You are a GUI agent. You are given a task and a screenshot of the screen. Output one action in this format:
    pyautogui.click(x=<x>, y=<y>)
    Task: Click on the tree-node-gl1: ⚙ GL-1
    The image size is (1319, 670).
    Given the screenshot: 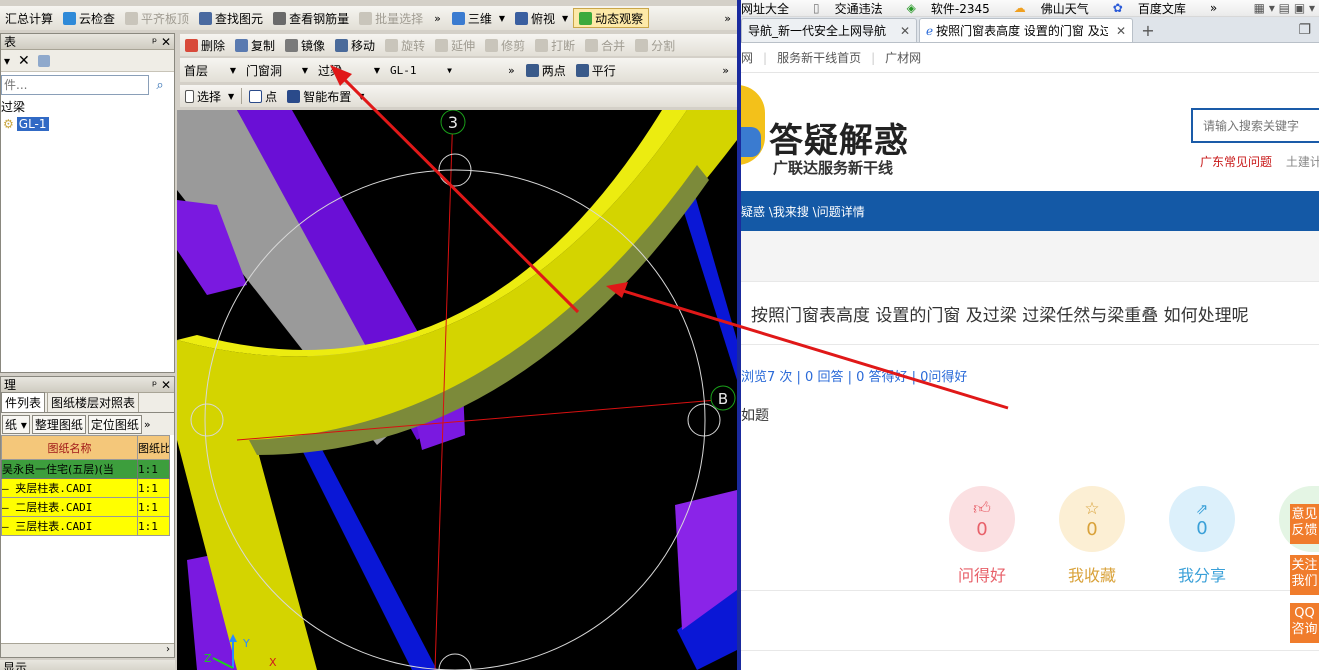 What is the action you would take?
    pyautogui.click(x=87, y=123)
    